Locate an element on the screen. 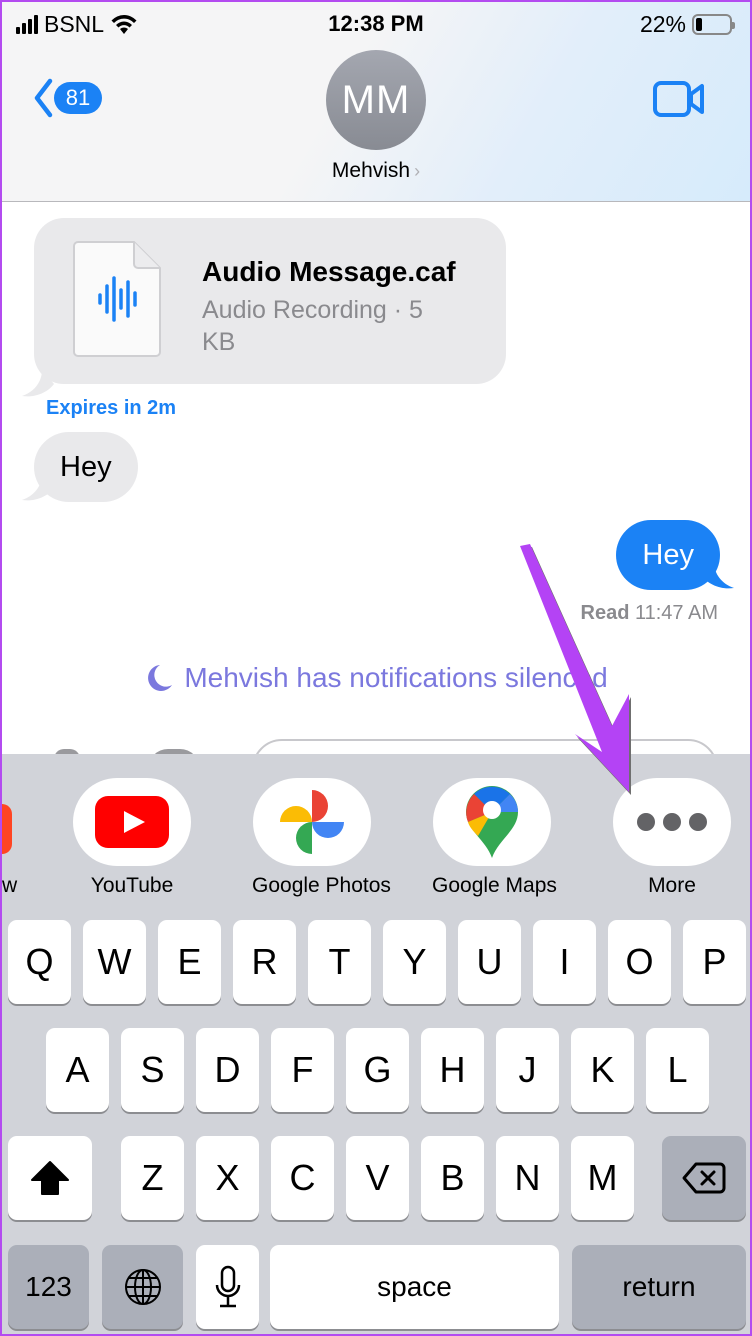  silenced-text: Mehvish has notifications silenced is located at coordinates (396, 677).